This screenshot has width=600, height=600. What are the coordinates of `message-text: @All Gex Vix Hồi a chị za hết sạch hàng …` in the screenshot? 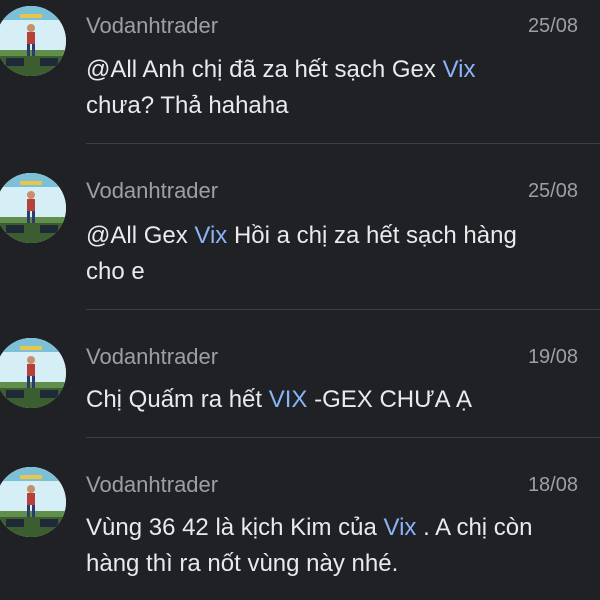 It's located at (336, 254).